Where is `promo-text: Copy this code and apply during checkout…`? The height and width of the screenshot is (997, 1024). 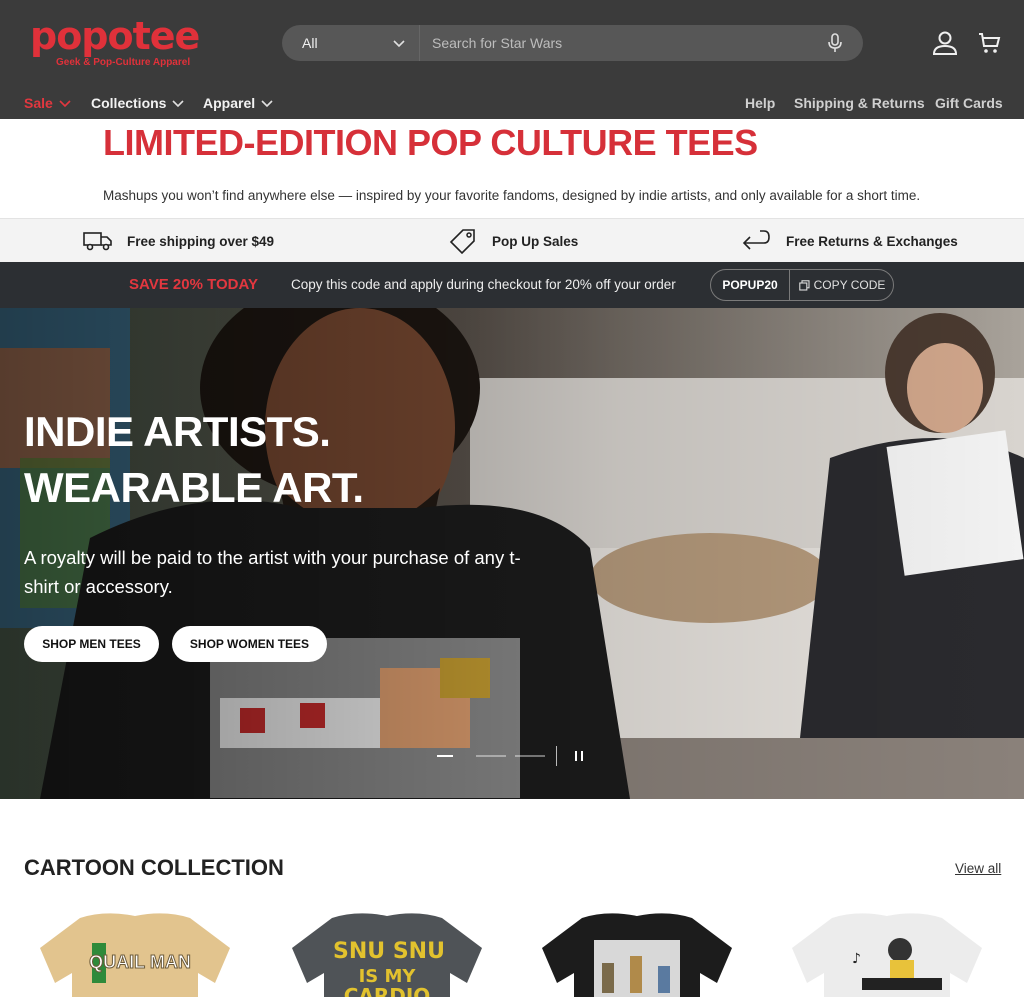 promo-text: Copy this code and apply during checkout… is located at coordinates (483, 284).